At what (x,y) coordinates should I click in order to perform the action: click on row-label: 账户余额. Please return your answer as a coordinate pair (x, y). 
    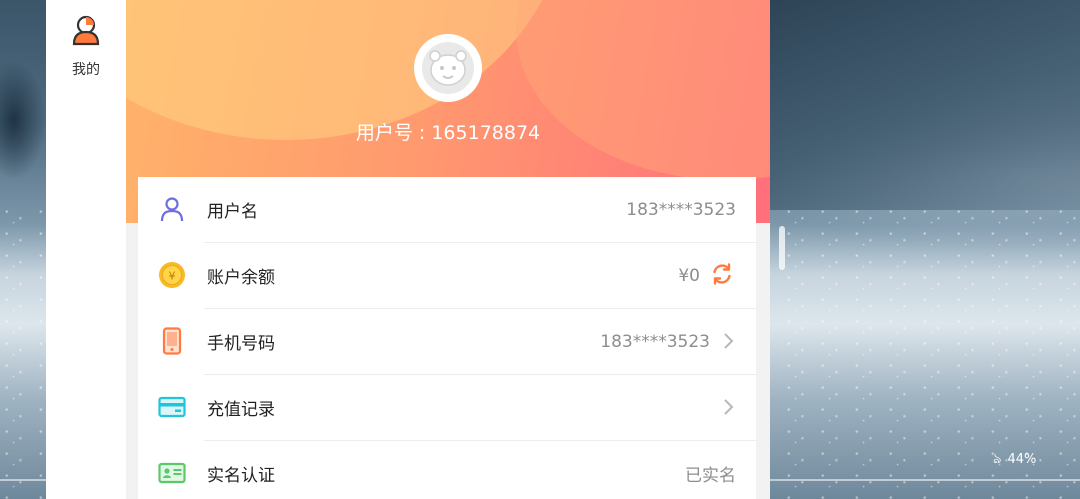
    Looking at the image, I should click on (241, 278).